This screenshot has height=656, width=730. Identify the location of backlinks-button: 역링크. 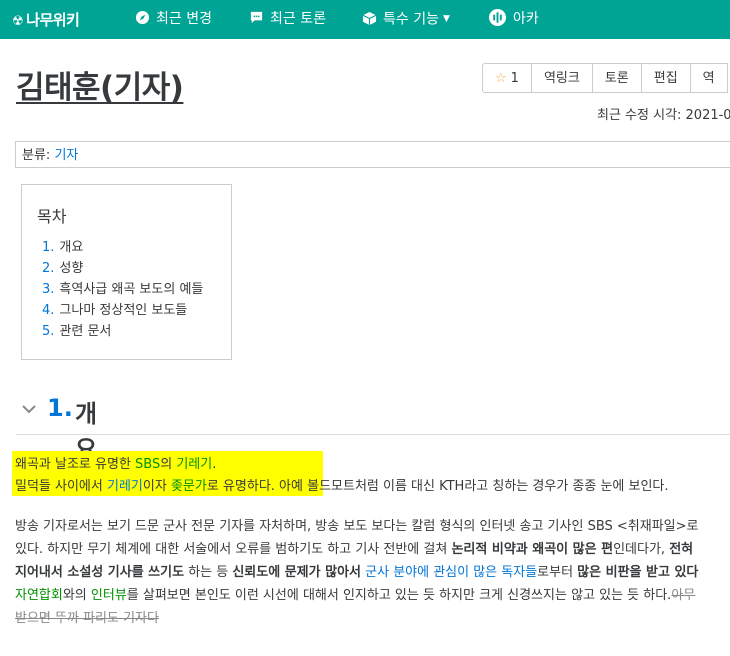
(562, 78).